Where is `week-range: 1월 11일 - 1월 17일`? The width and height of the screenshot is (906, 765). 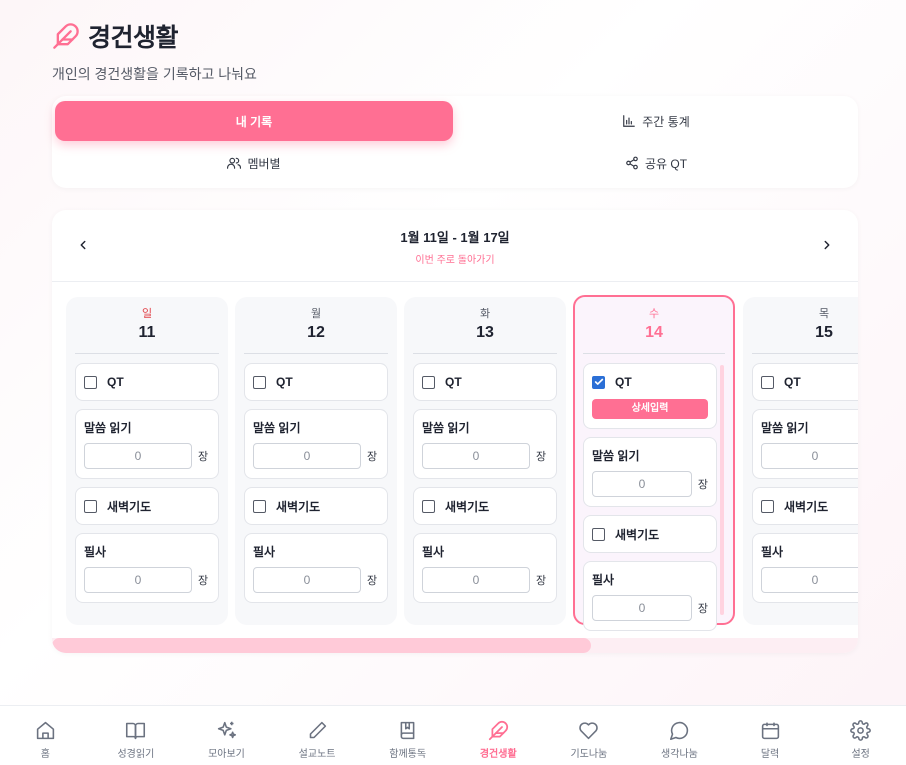 week-range: 1월 11일 - 1월 17일 is located at coordinates (455, 237).